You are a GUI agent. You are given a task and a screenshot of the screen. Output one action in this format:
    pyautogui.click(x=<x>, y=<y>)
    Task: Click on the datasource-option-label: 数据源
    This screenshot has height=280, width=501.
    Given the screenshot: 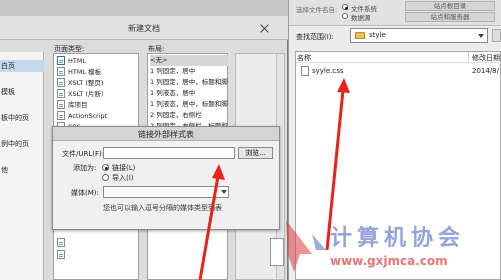 What is the action you would take?
    pyautogui.click(x=361, y=17)
    